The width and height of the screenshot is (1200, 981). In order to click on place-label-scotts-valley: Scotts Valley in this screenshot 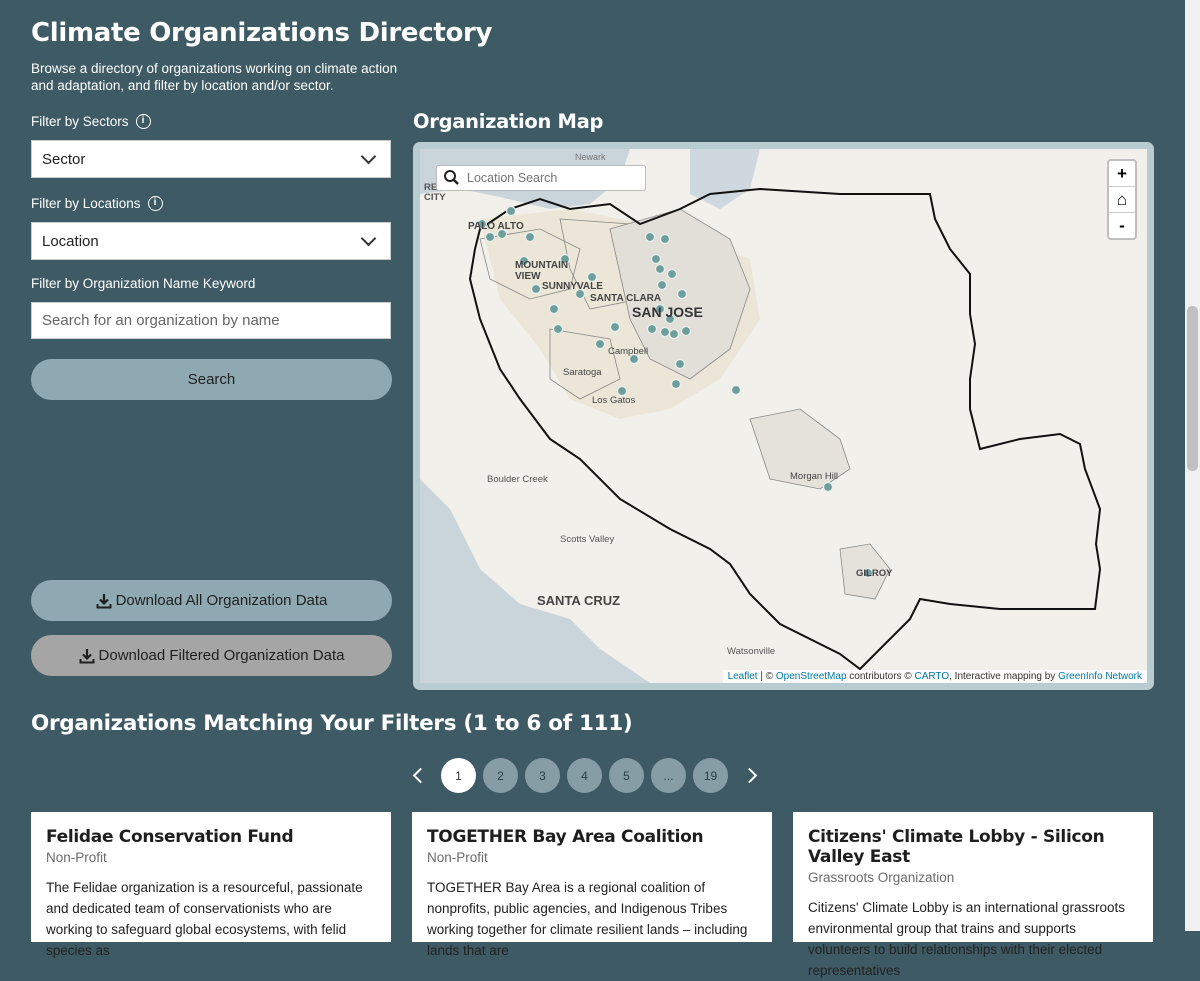, I will do `click(587, 539)`.